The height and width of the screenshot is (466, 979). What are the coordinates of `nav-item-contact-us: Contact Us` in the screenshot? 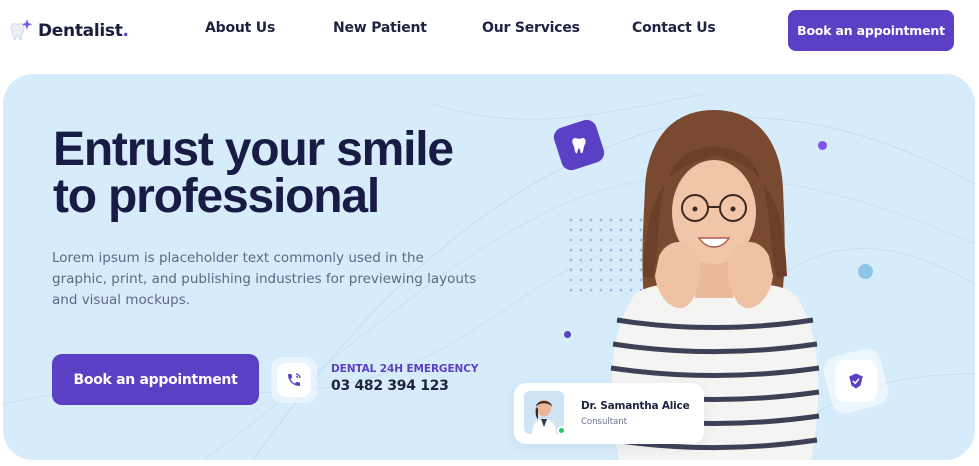 It's located at (674, 28).